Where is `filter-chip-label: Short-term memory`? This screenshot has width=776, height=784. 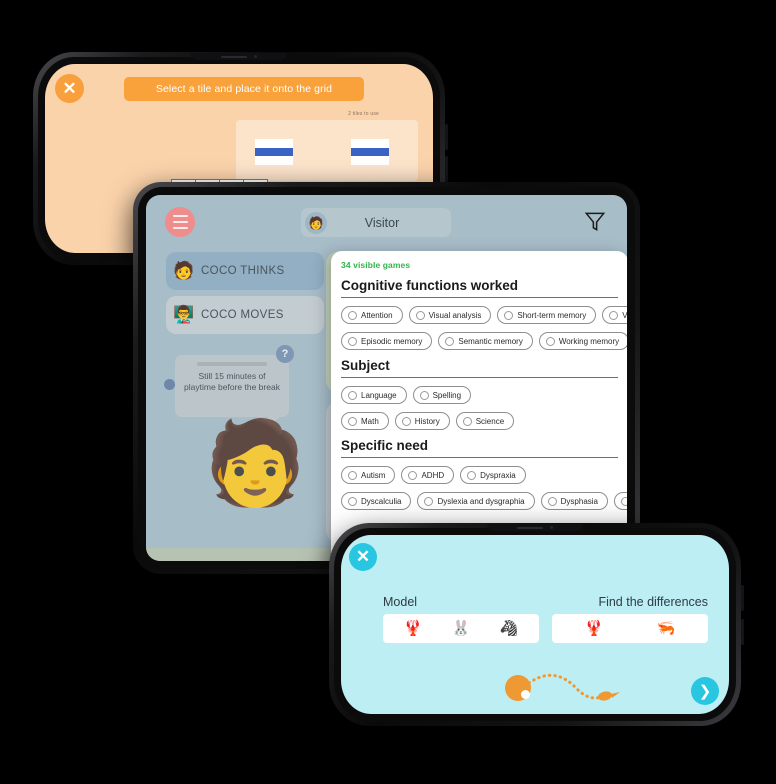 filter-chip-label: Short-term memory is located at coordinates (552, 315).